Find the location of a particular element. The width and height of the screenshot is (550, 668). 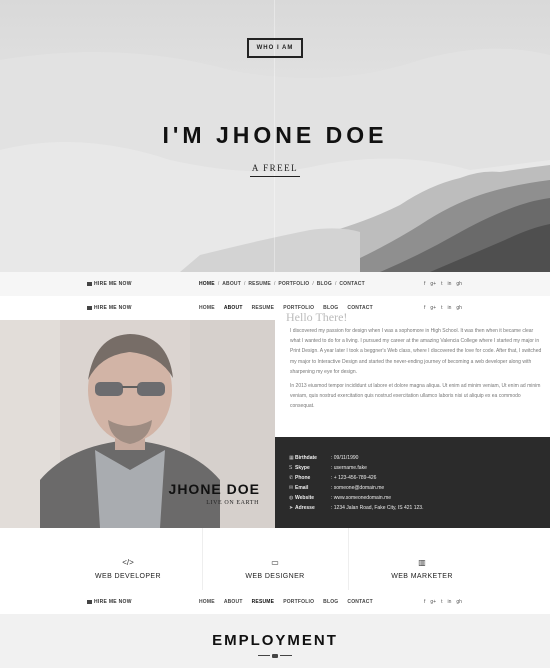

service-web-marketer: ▥ WEB MARKETER is located at coordinates (422, 559).